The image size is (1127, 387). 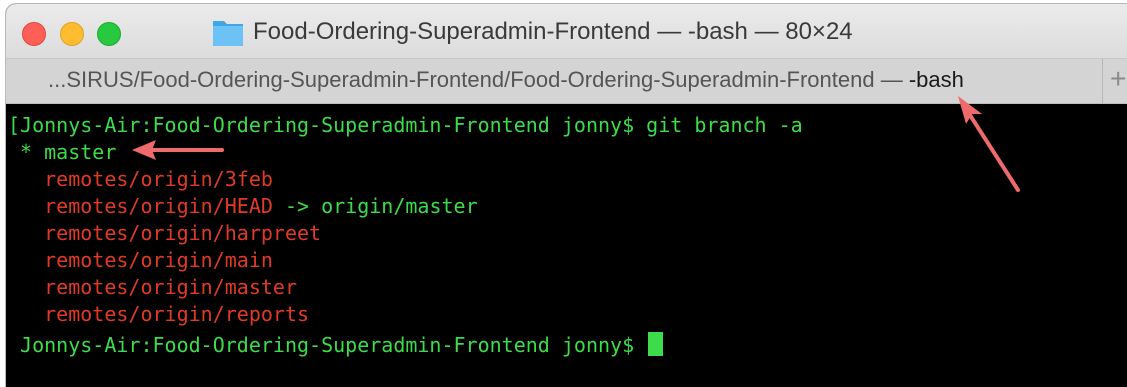 What do you see at coordinates (375, 206) in the screenshot?
I see `remote-head-target: -> origin/master` at bounding box center [375, 206].